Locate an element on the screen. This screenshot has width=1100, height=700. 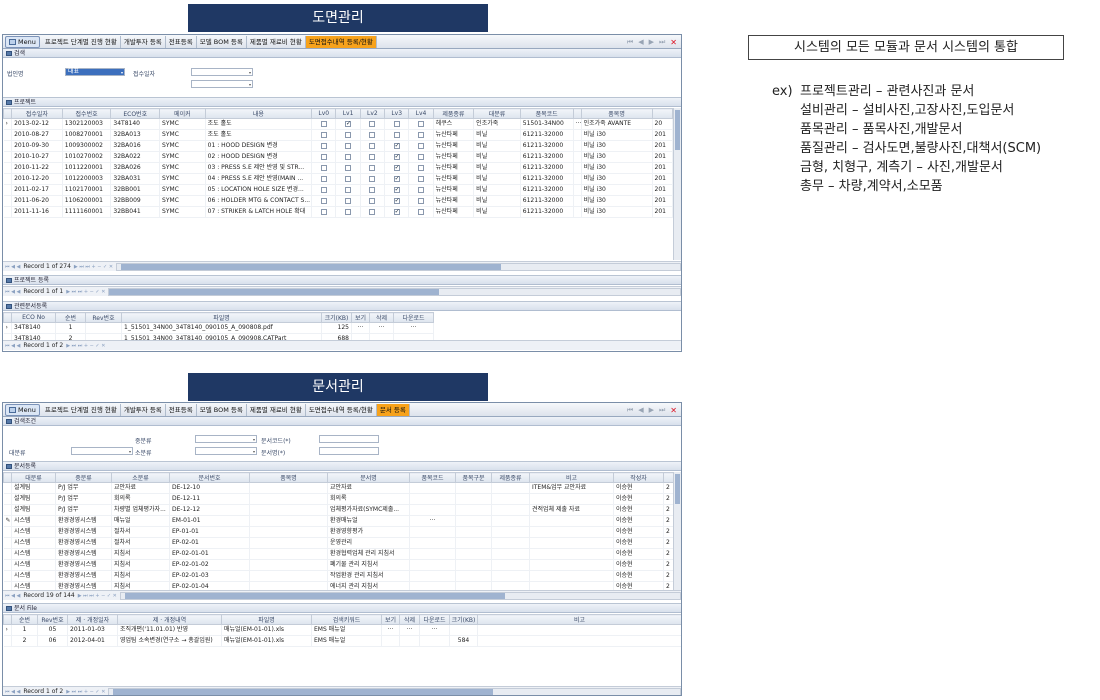
tab-1: 프로젝트 단계별 진행 현황 is located at coordinates (81, 409).